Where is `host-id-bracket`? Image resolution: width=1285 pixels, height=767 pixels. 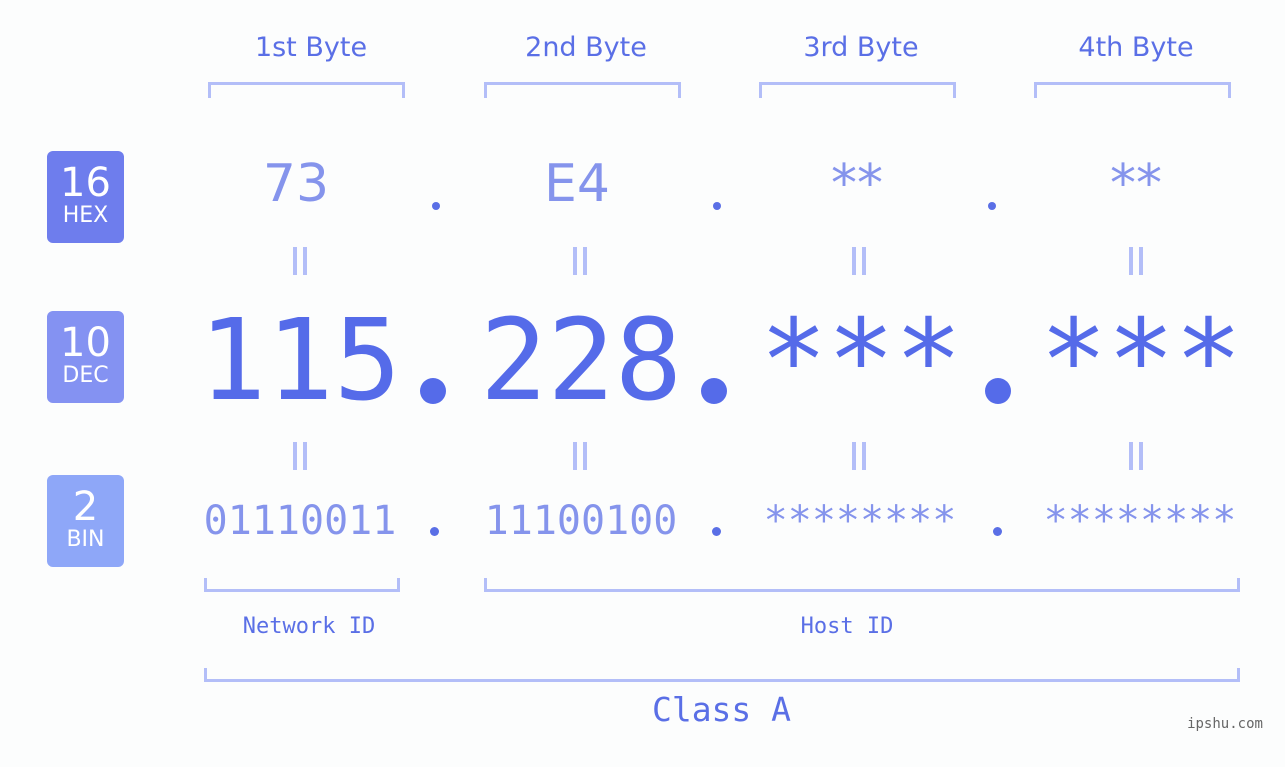 host-id-bracket is located at coordinates (862, 585).